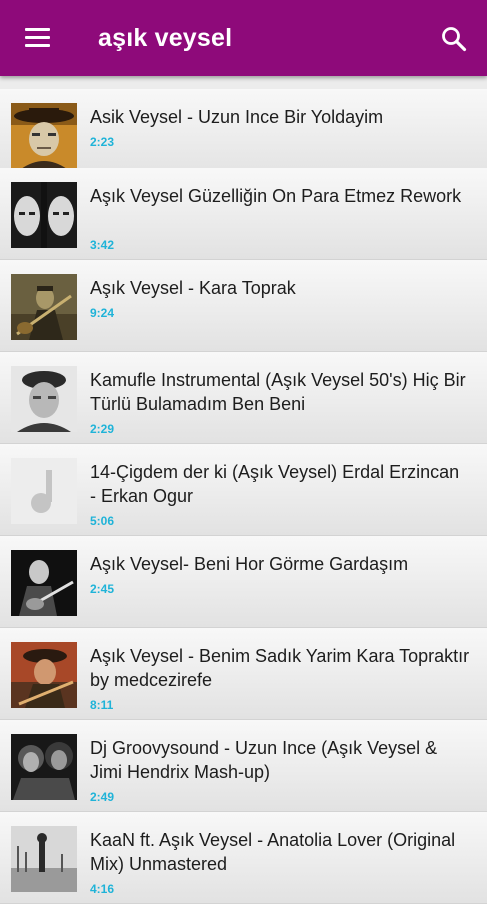 This screenshot has height=904, width=487. Describe the element at coordinates (102, 705) in the screenshot. I see `track-duration: 8:11` at that location.